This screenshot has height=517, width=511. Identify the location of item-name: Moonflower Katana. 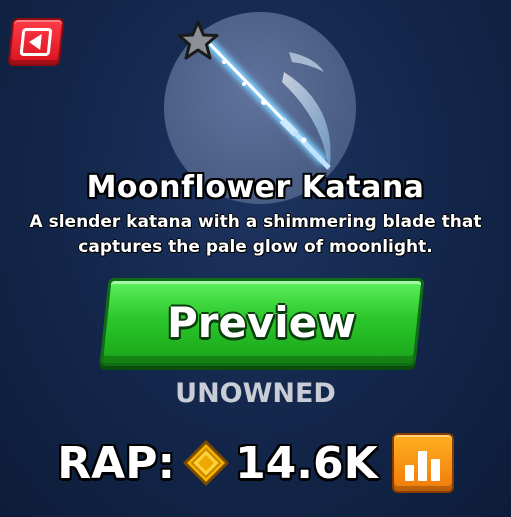
(255, 187).